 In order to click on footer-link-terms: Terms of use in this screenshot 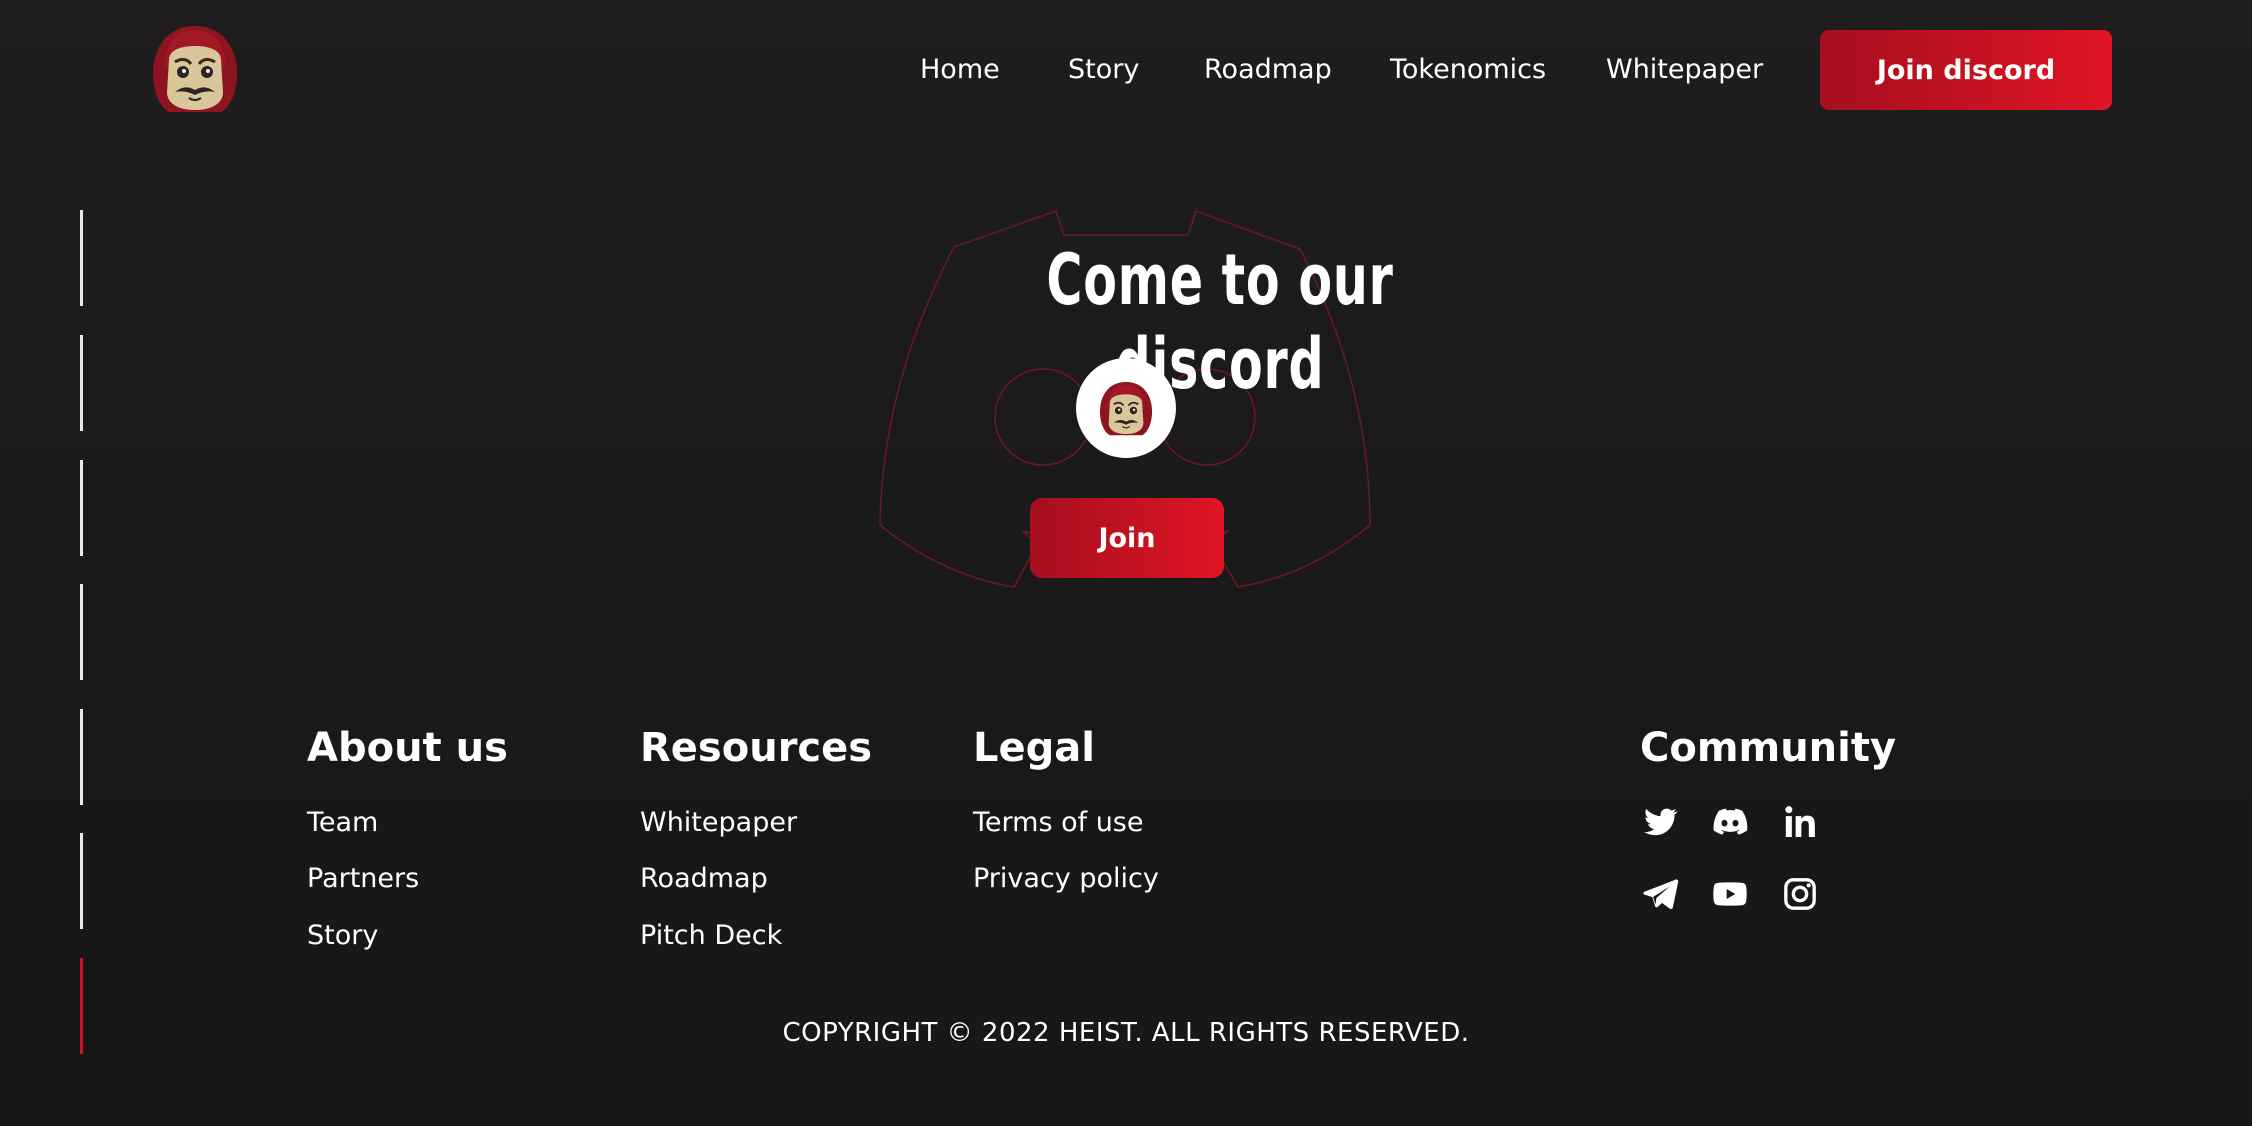, I will do `click(1058, 823)`.